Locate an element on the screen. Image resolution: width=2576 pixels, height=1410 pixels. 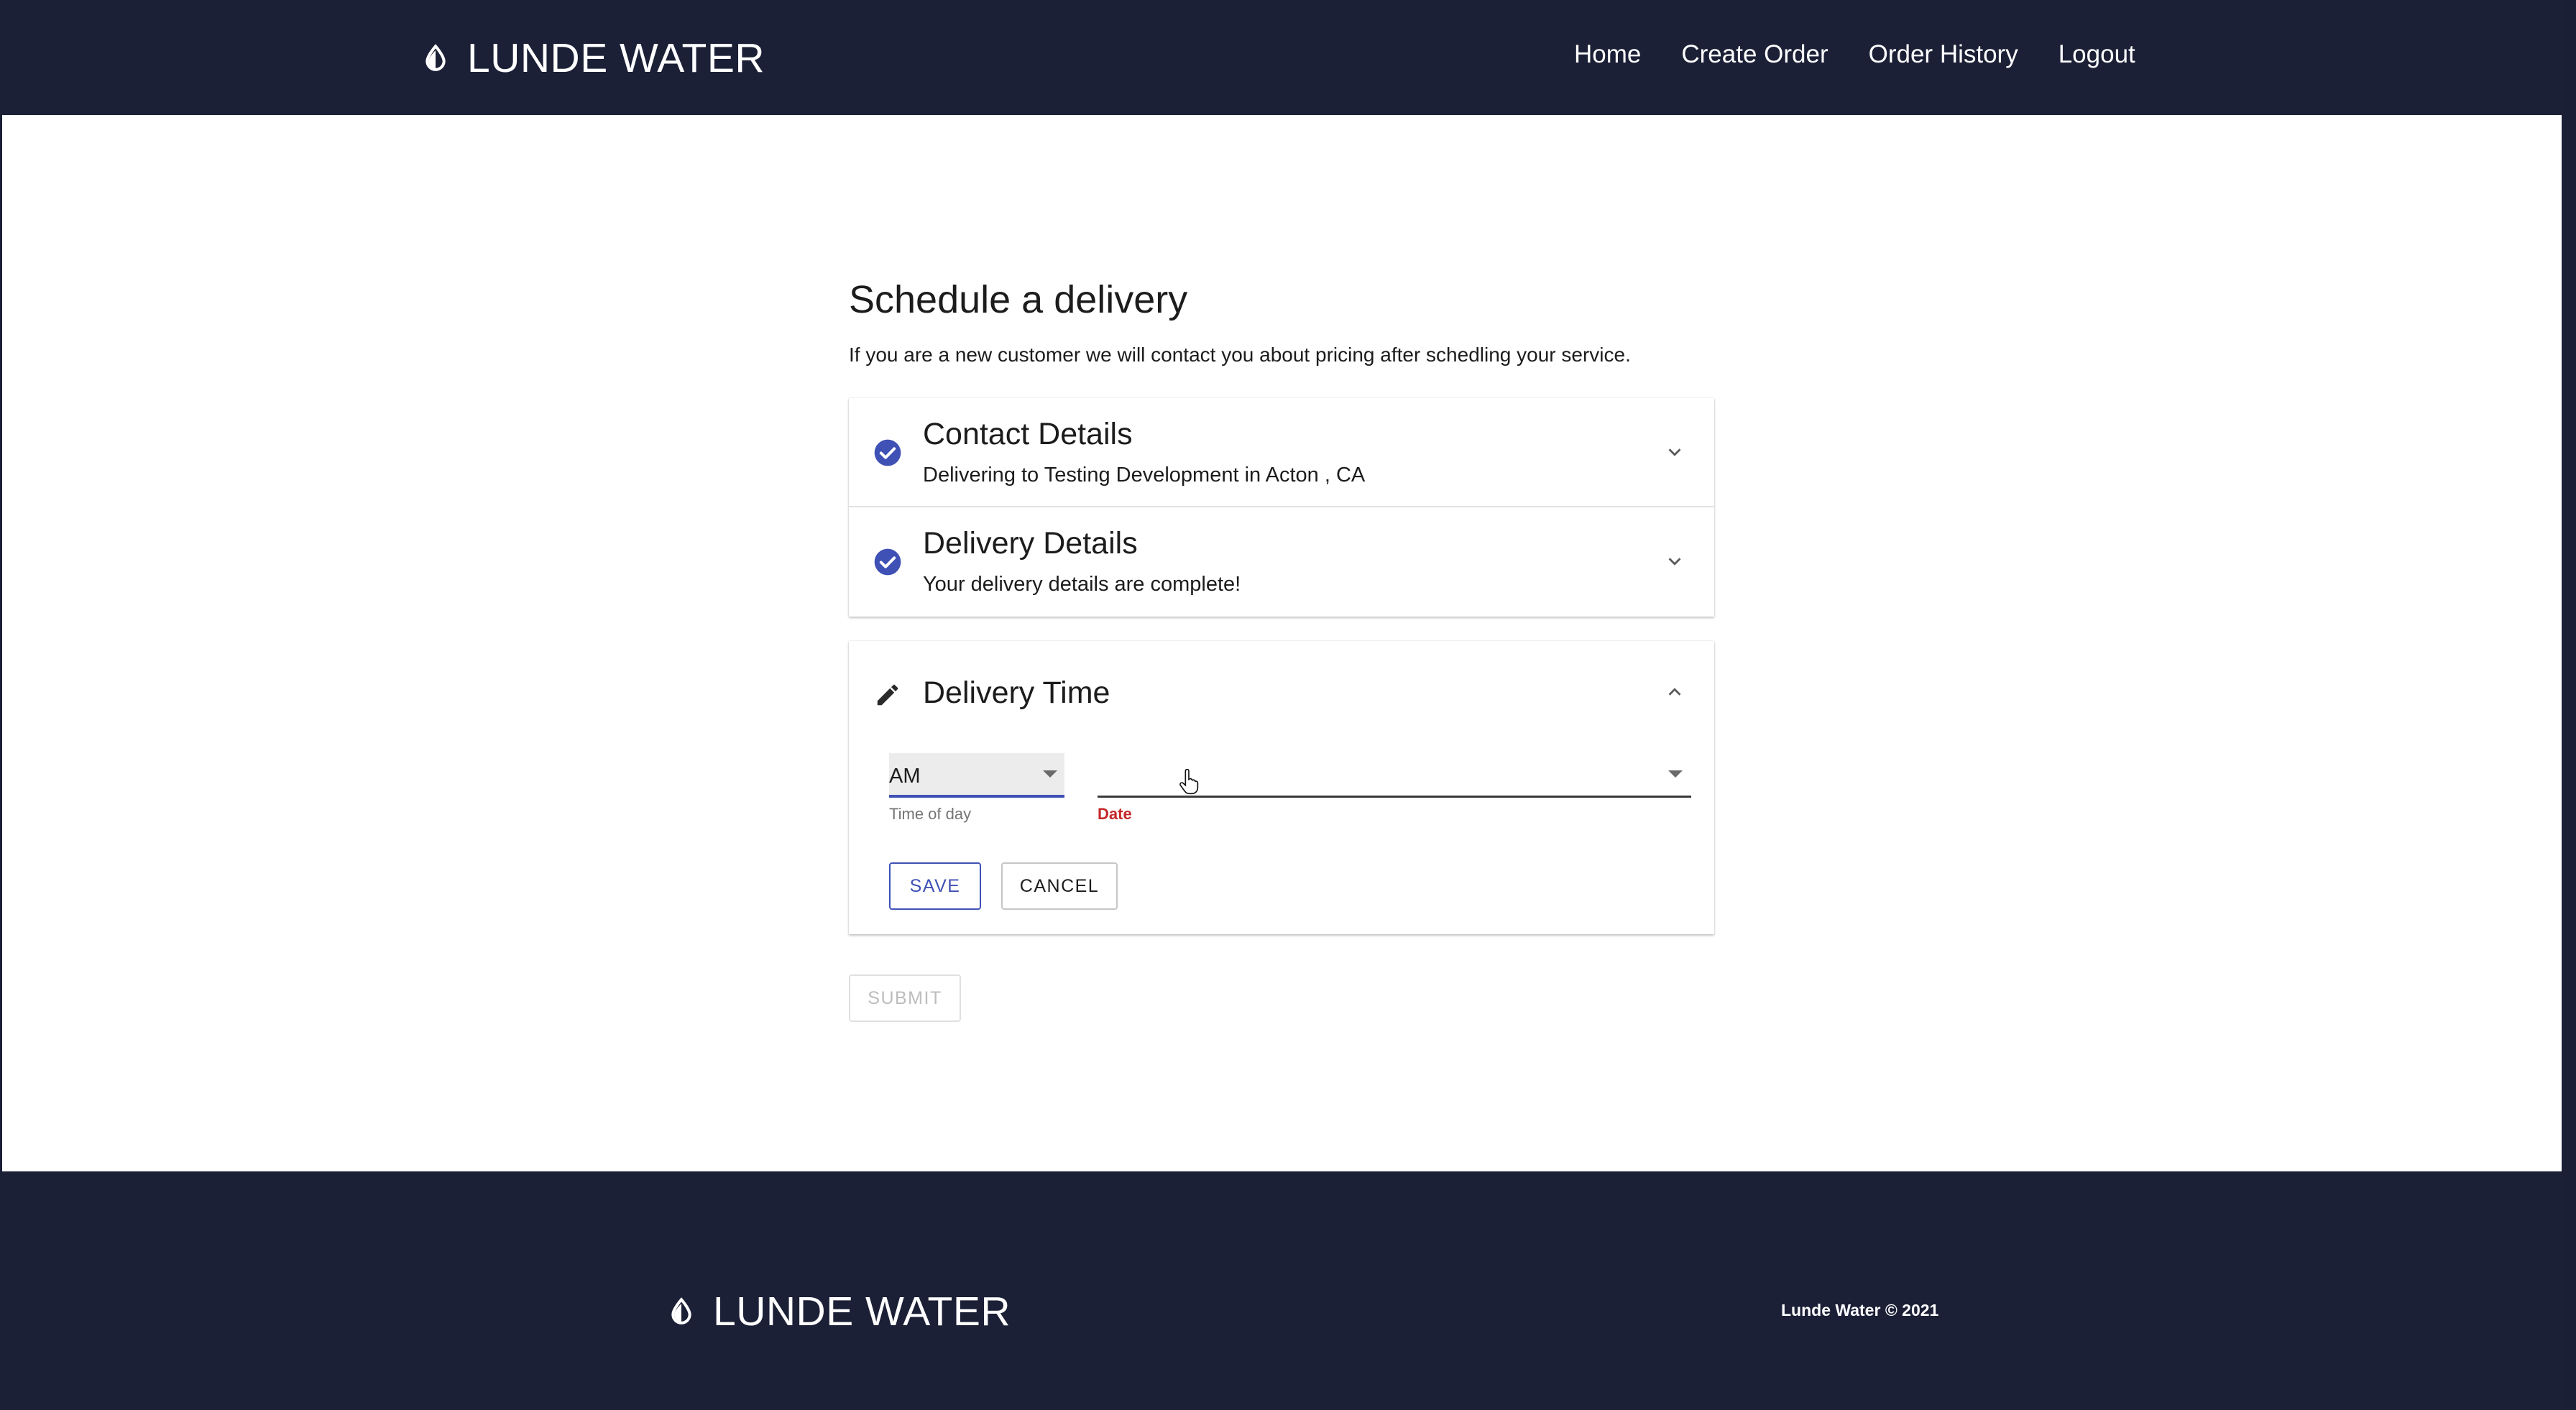
submit-button: SUBMIT is located at coordinates (905, 998).